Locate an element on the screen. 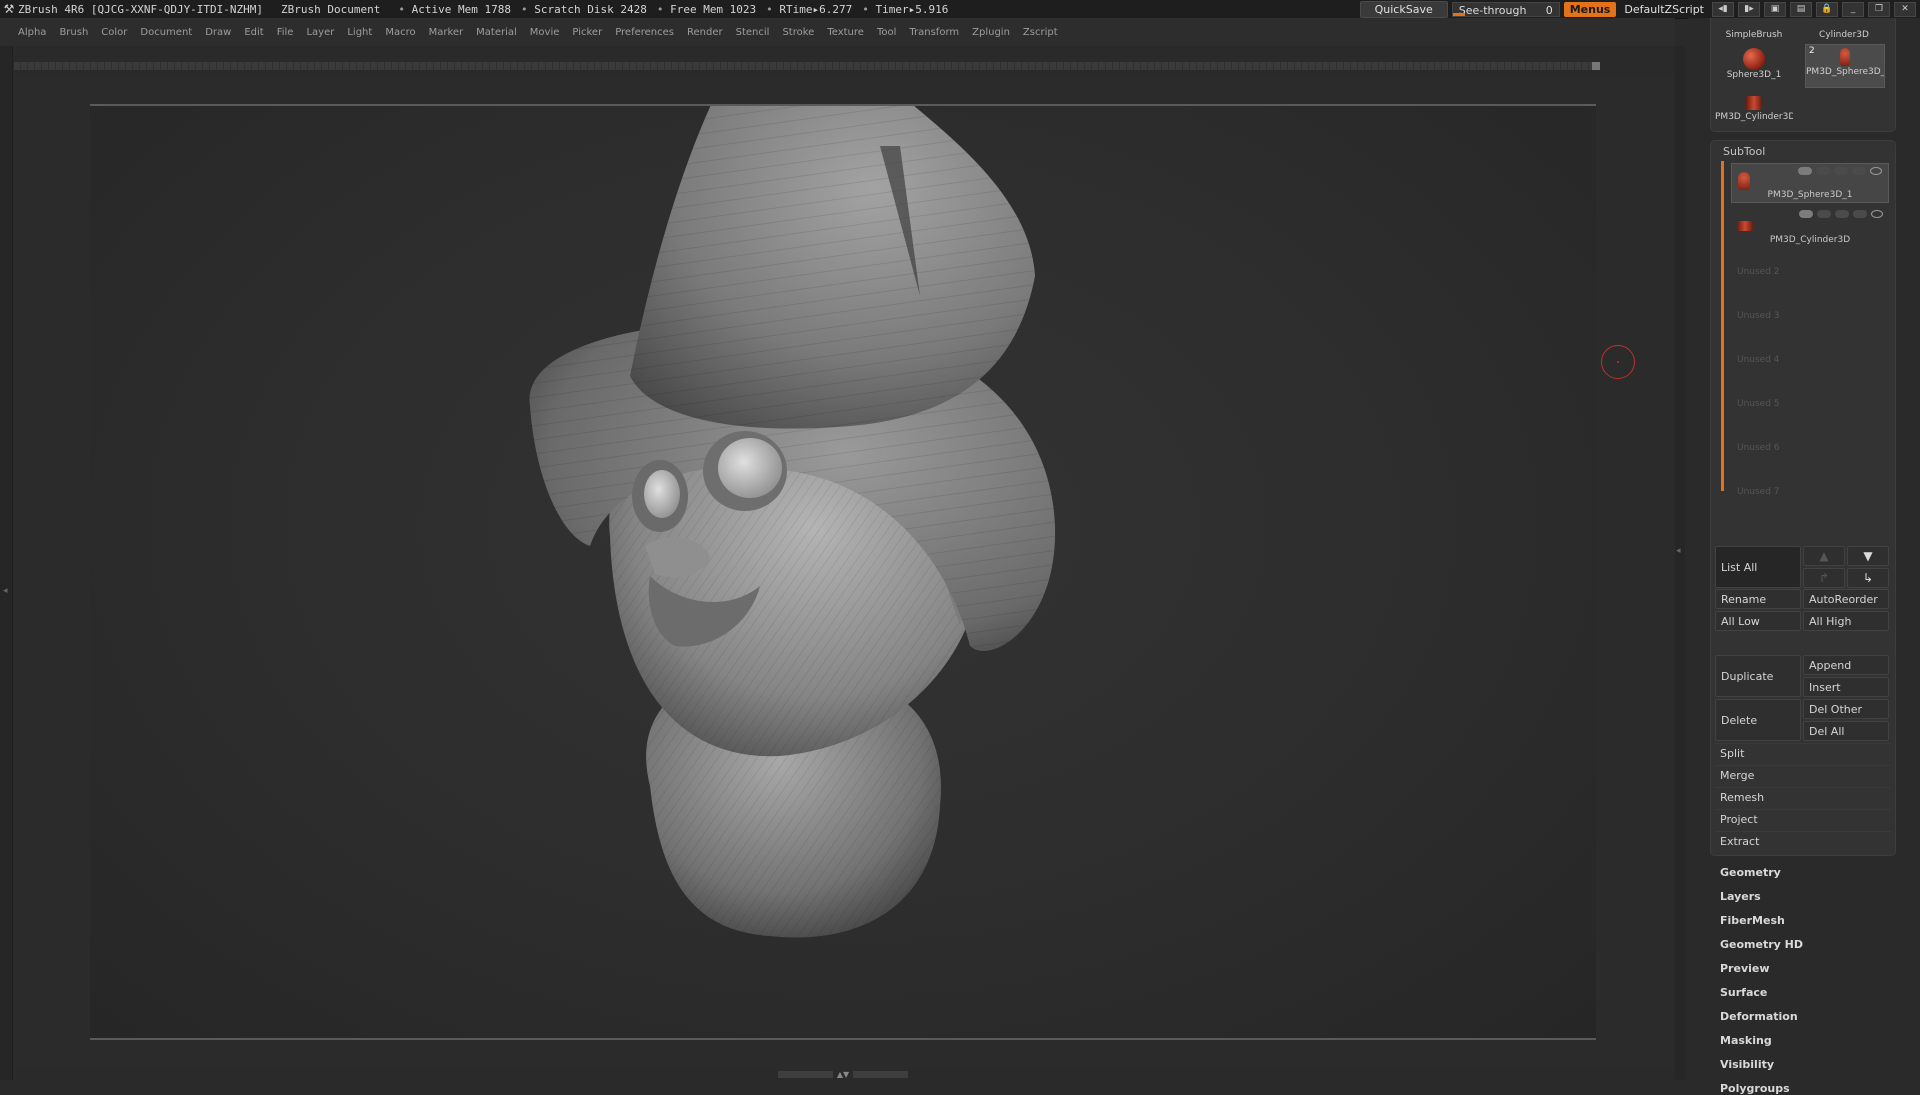  menu-preferences: Preferences is located at coordinates (644, 32).